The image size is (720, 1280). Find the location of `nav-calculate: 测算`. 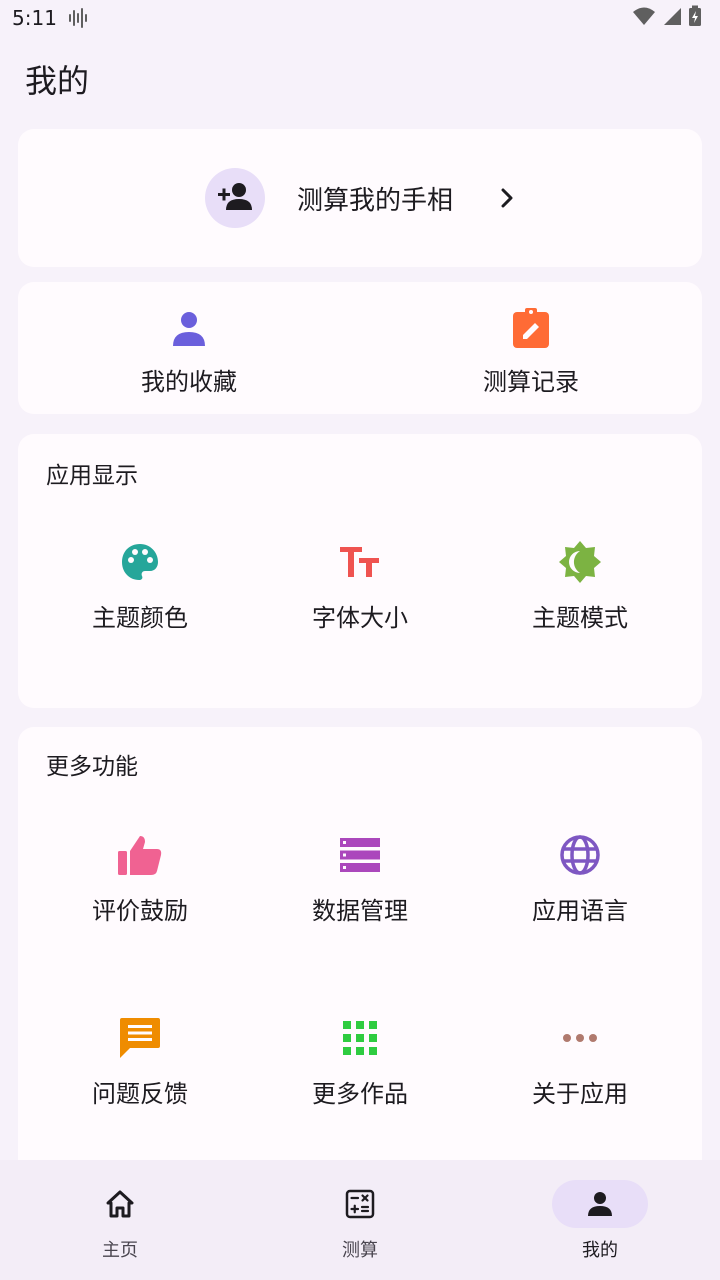

nav-calculate: 测算 is located at coordinates (360, 1220).